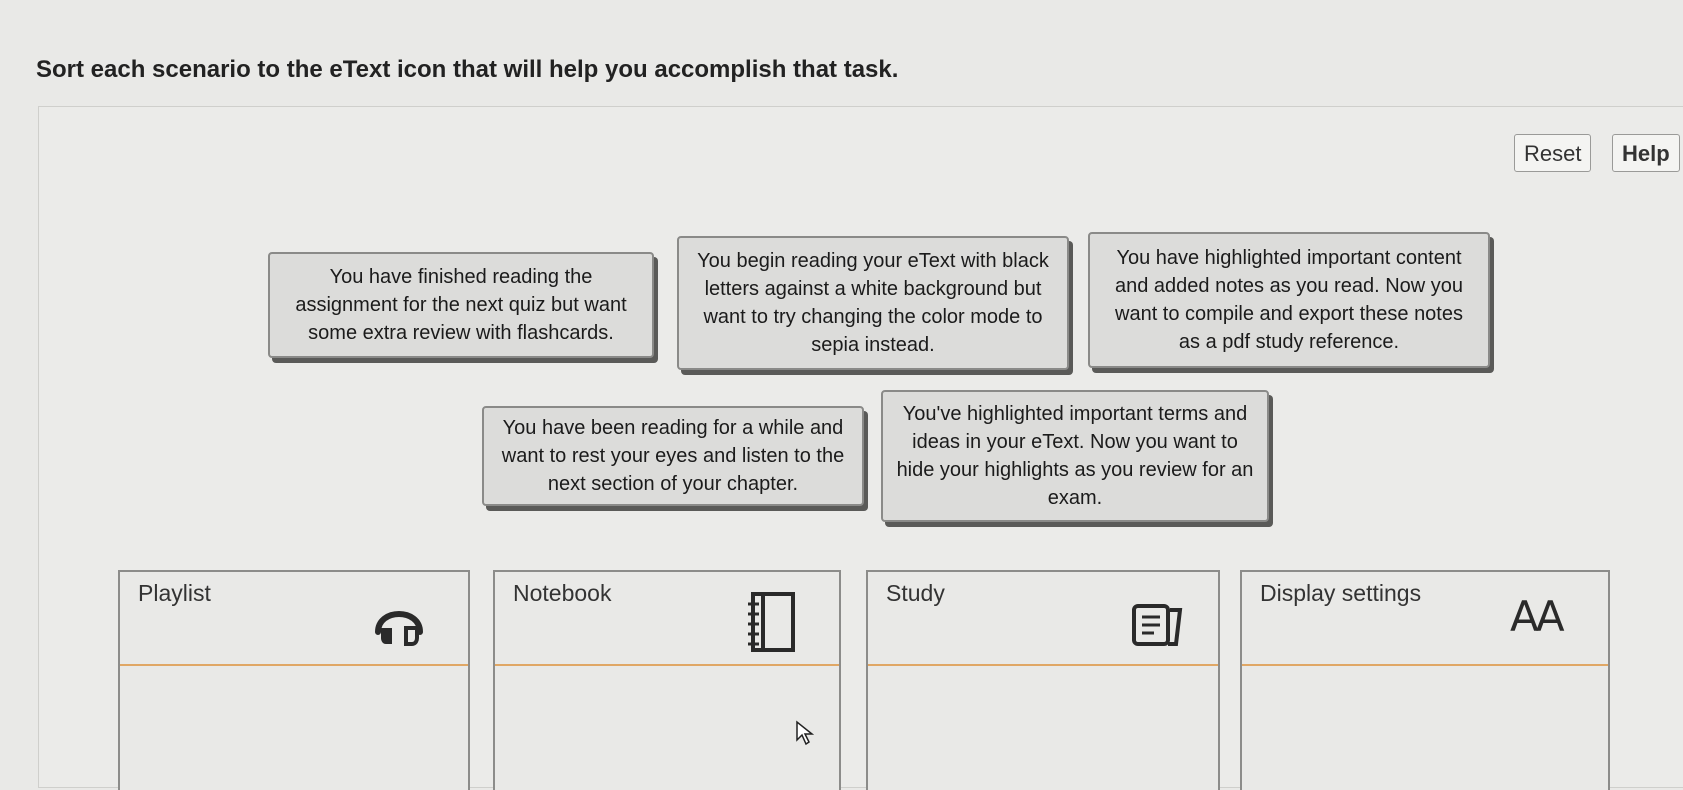 Image resolution: width=1683 pixels, height=790 pixels. I want to click on text-size-icon: AA, so click(1537, 616).